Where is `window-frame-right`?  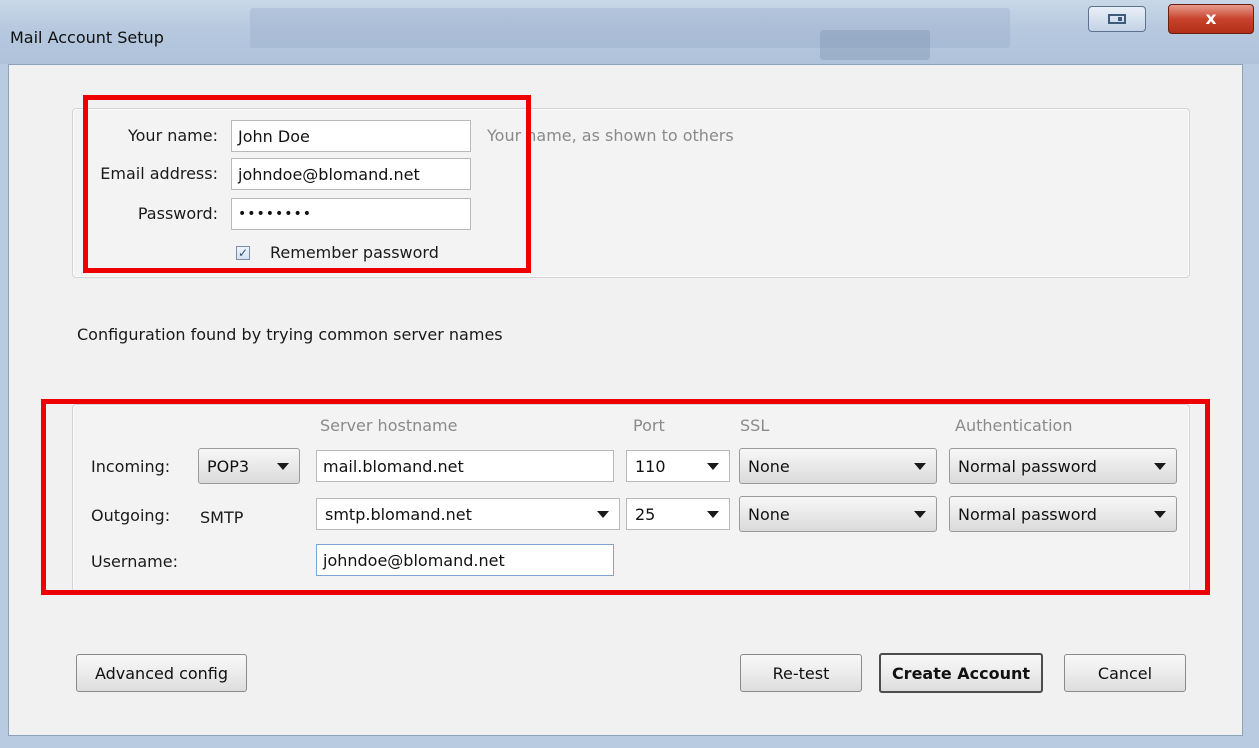 window-frame-right is located at coordinates (1251, 406).